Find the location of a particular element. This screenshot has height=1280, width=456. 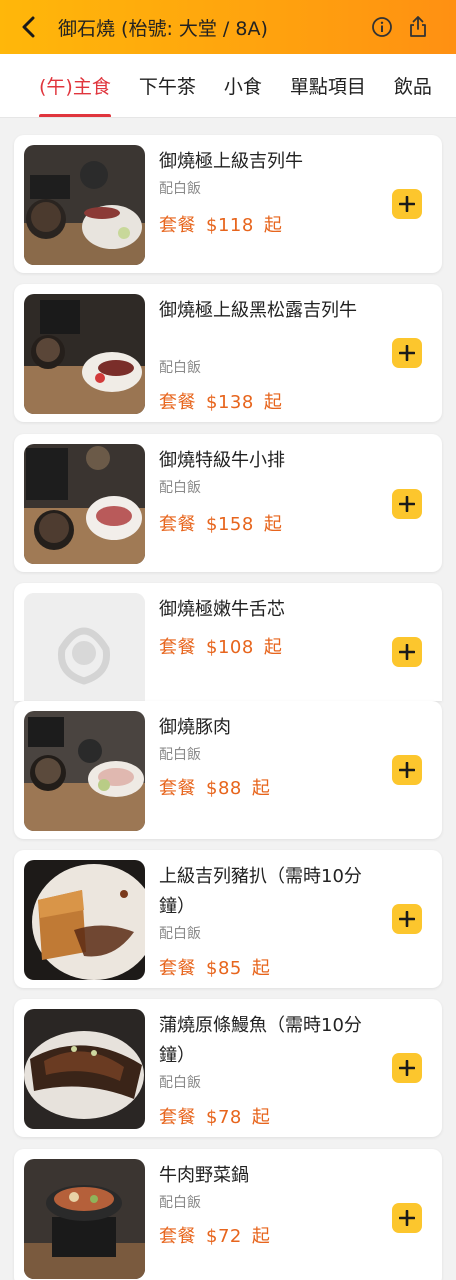

page-title: 御石燒 (枱號: 大堂 / 8A) is located at coordinates (163, 28).